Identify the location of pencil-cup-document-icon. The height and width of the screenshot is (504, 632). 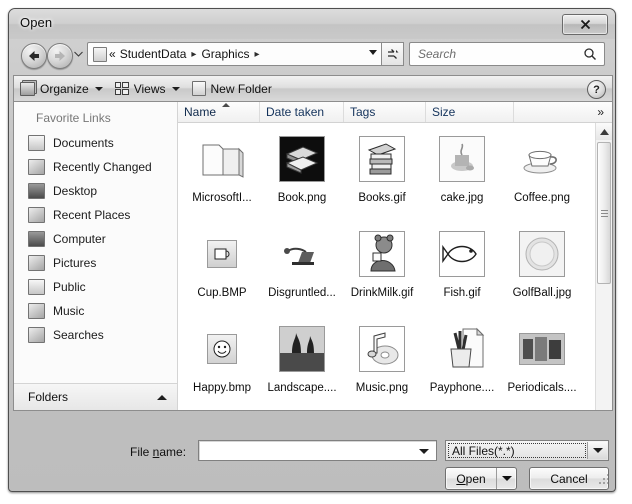
(467, 347).